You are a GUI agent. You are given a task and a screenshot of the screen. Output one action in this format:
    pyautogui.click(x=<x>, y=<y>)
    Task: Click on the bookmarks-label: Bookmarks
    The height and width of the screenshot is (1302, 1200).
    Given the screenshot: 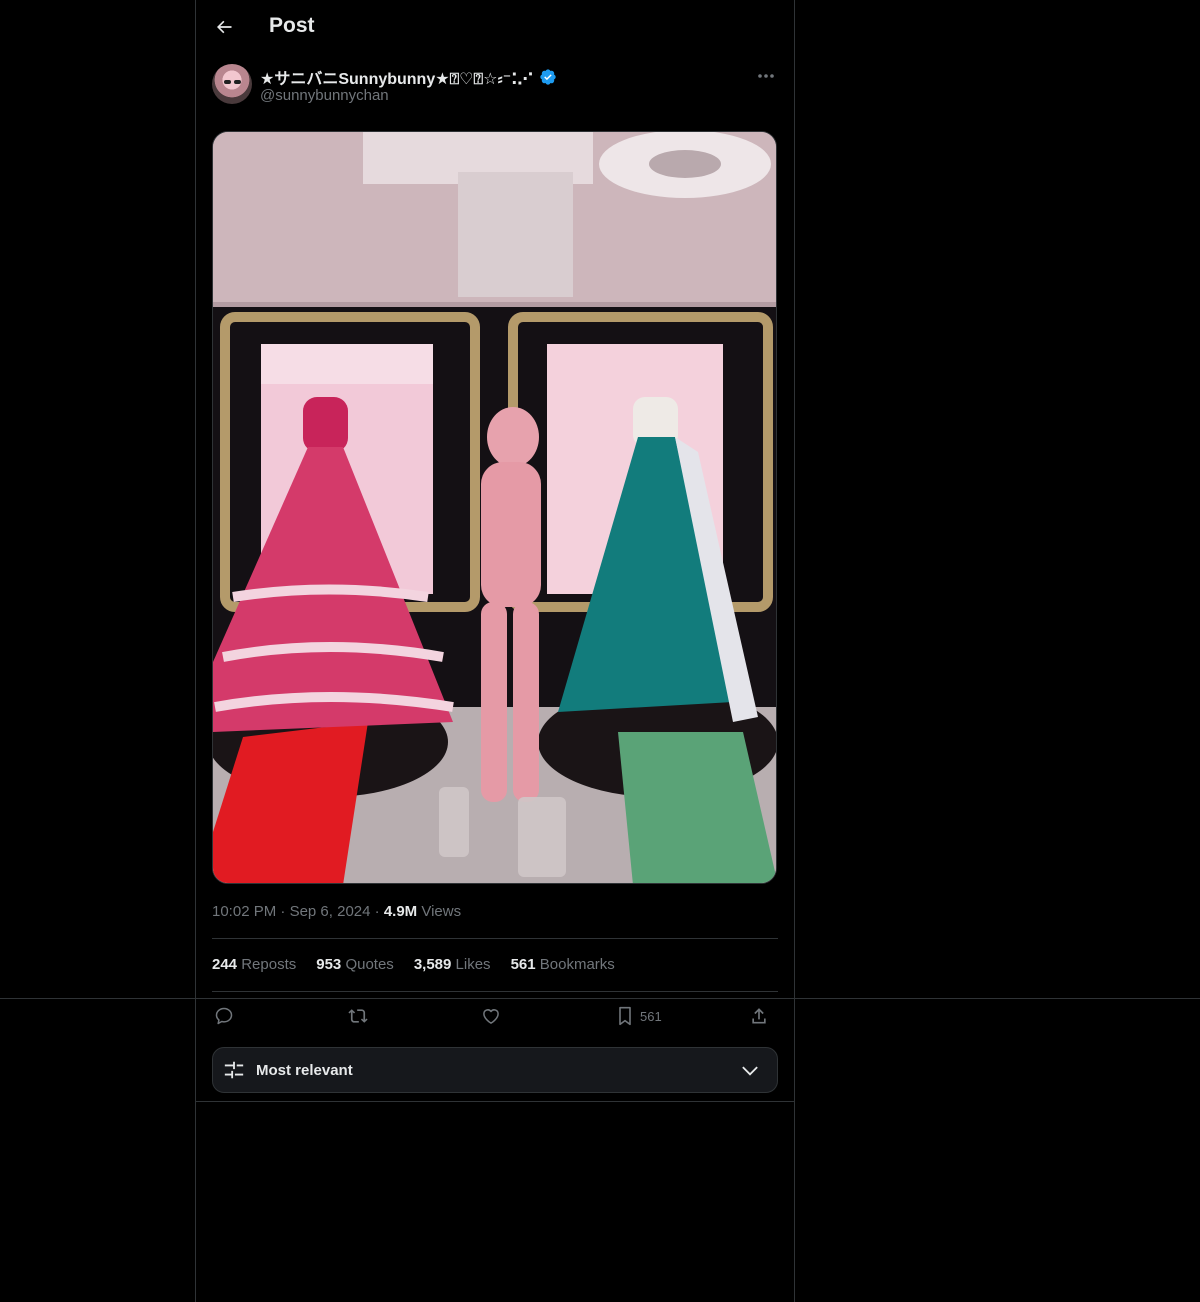 What is the action you would take?
    pyautogui.click(x=577, y=964)
    